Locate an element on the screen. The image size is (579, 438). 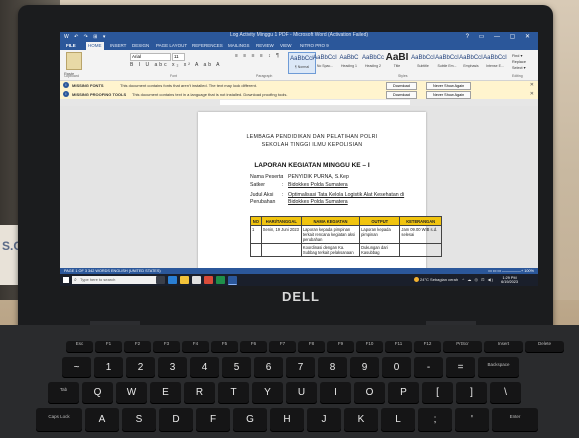
key-d: D is located at coordinates (176, 420).